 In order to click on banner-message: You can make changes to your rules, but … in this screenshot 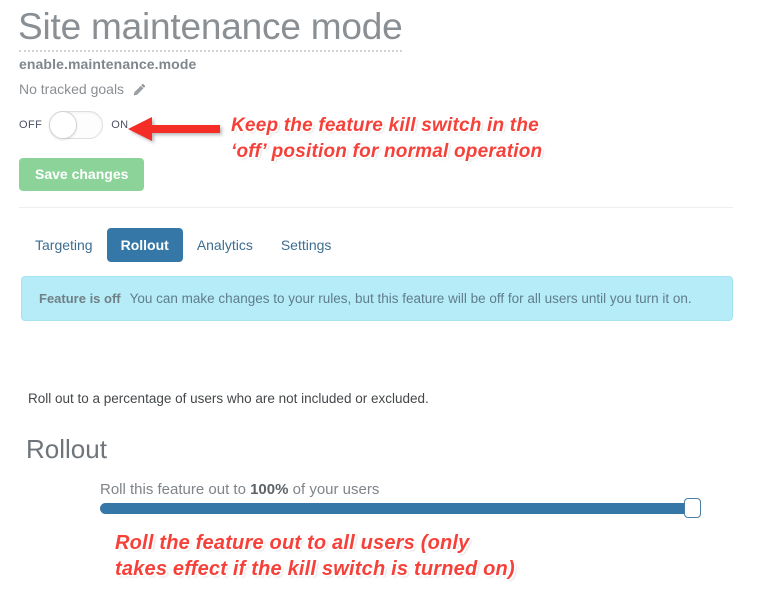, I will do `click(410, 298)`.